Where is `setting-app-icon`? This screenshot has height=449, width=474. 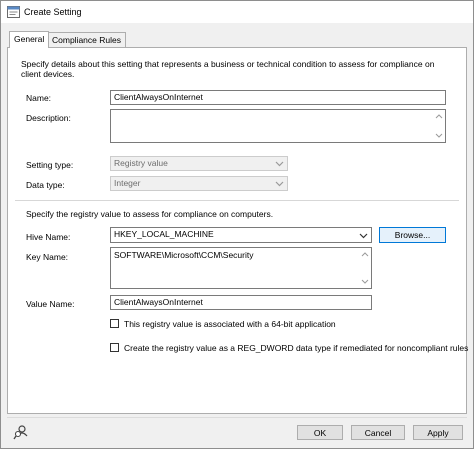 setting-app-icon is located at coordinates (13, 12).